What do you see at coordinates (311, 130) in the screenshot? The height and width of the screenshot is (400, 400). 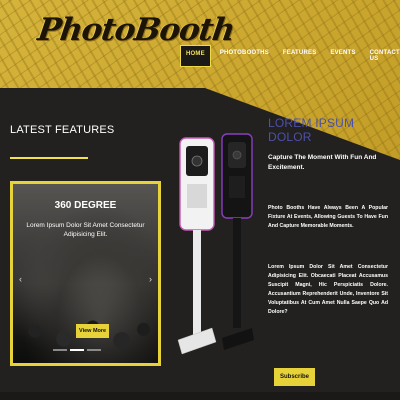 I see `info-title: LOREM IPSUM DOLOR` at bounding box center [311, 130].